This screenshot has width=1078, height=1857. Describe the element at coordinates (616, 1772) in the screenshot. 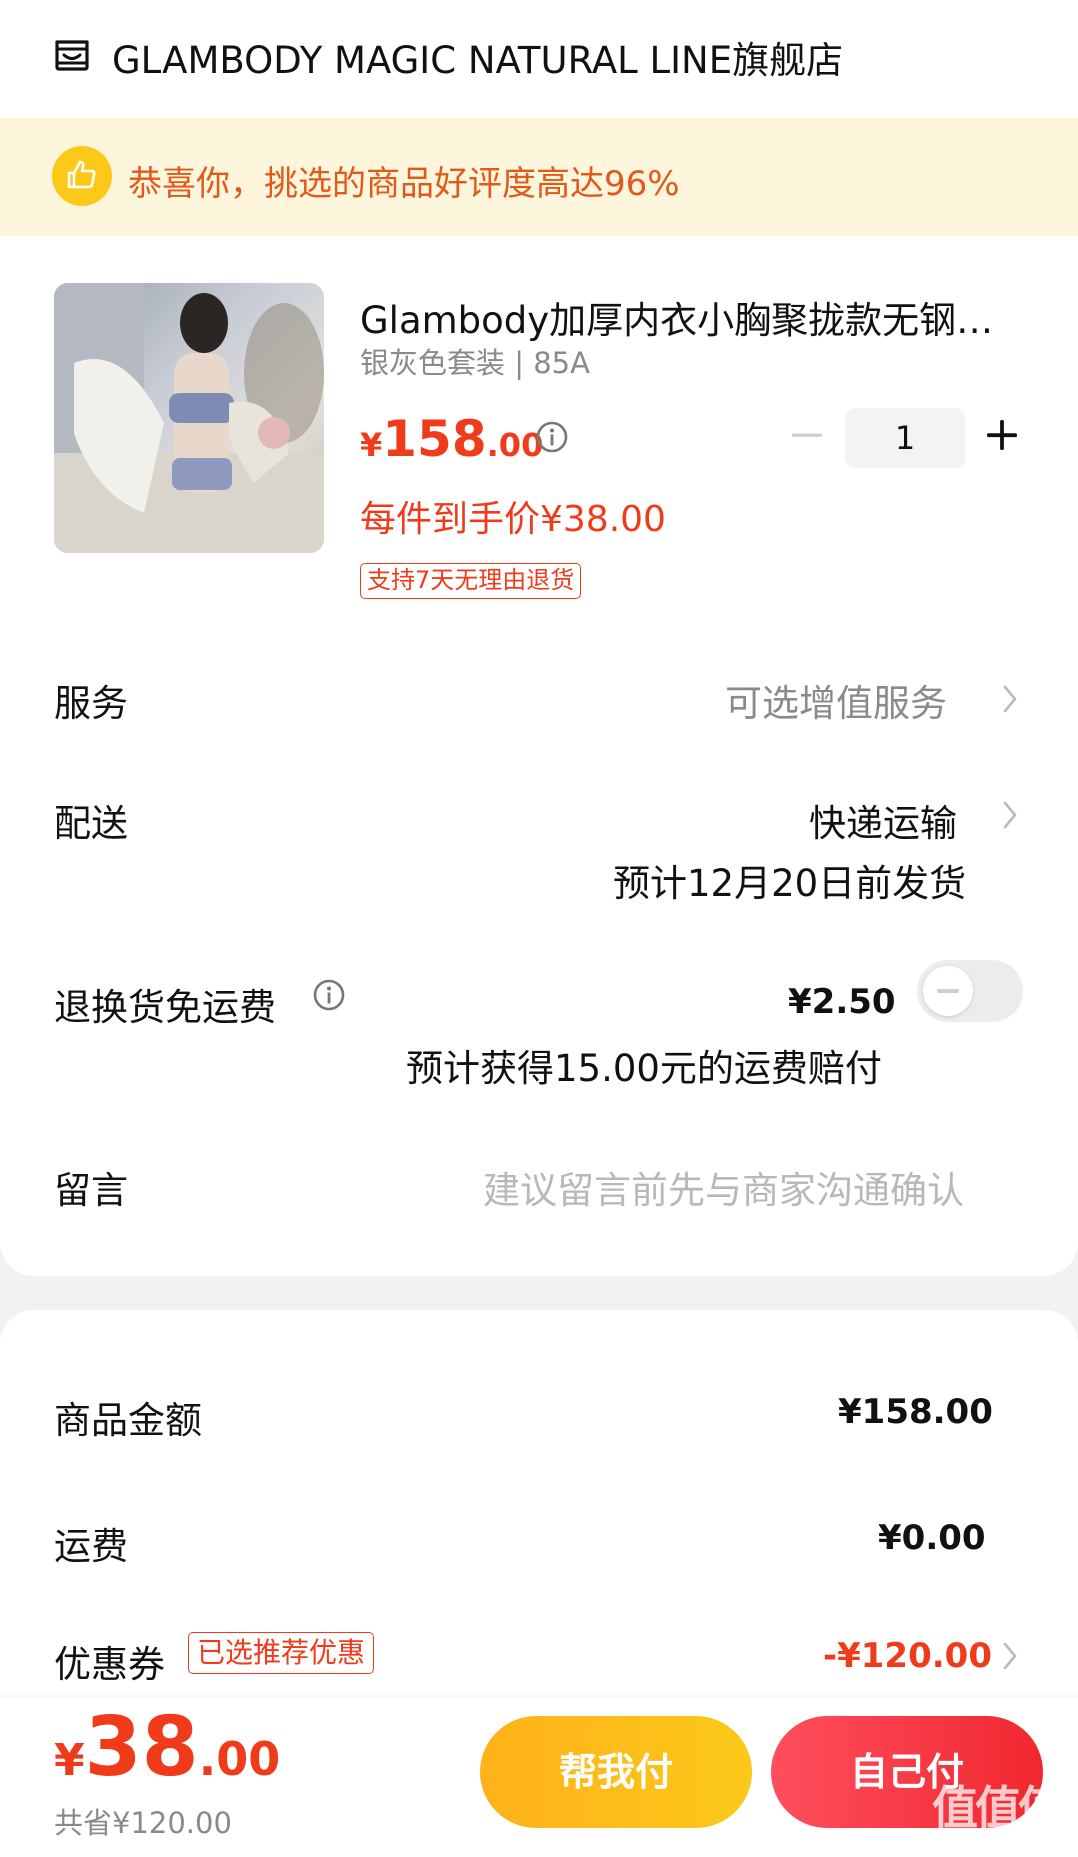

I see `help-me-pay-button: 帮我付` at that location.